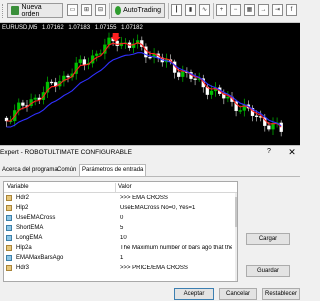  Describe the element at coordinates (176, 258) in the screenshot. I see `param-value: 1` at that location.